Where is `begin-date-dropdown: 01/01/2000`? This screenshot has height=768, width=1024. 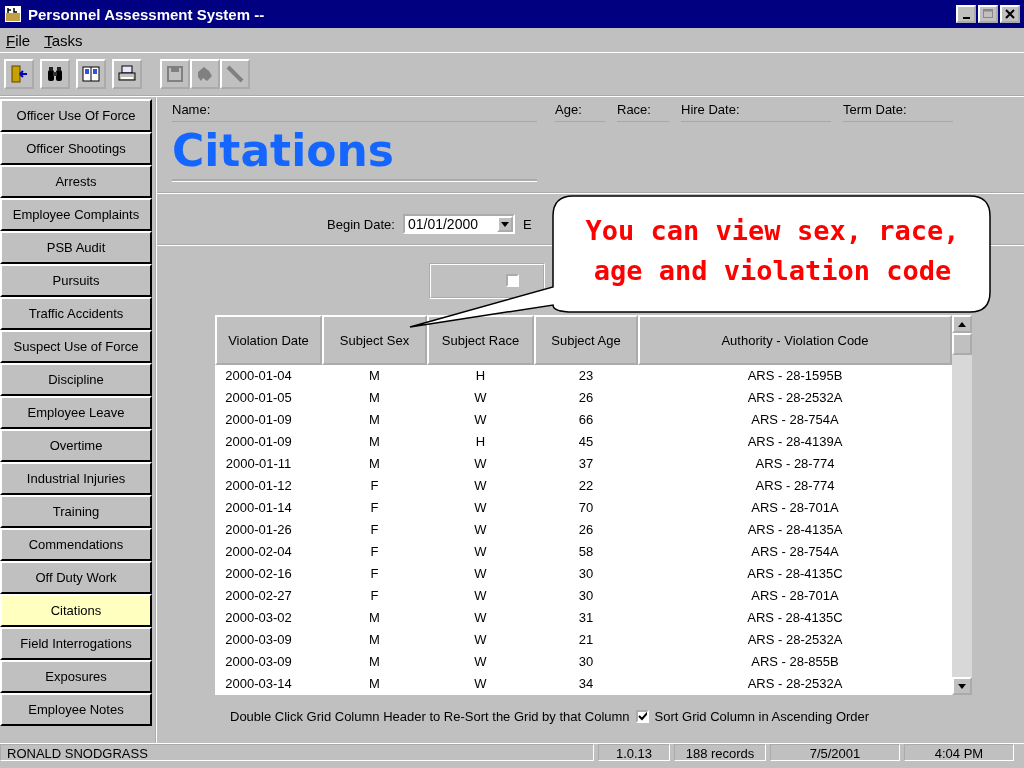 begin-date-dropdown: 01/01/2000 is located at coordinates (458, 224).